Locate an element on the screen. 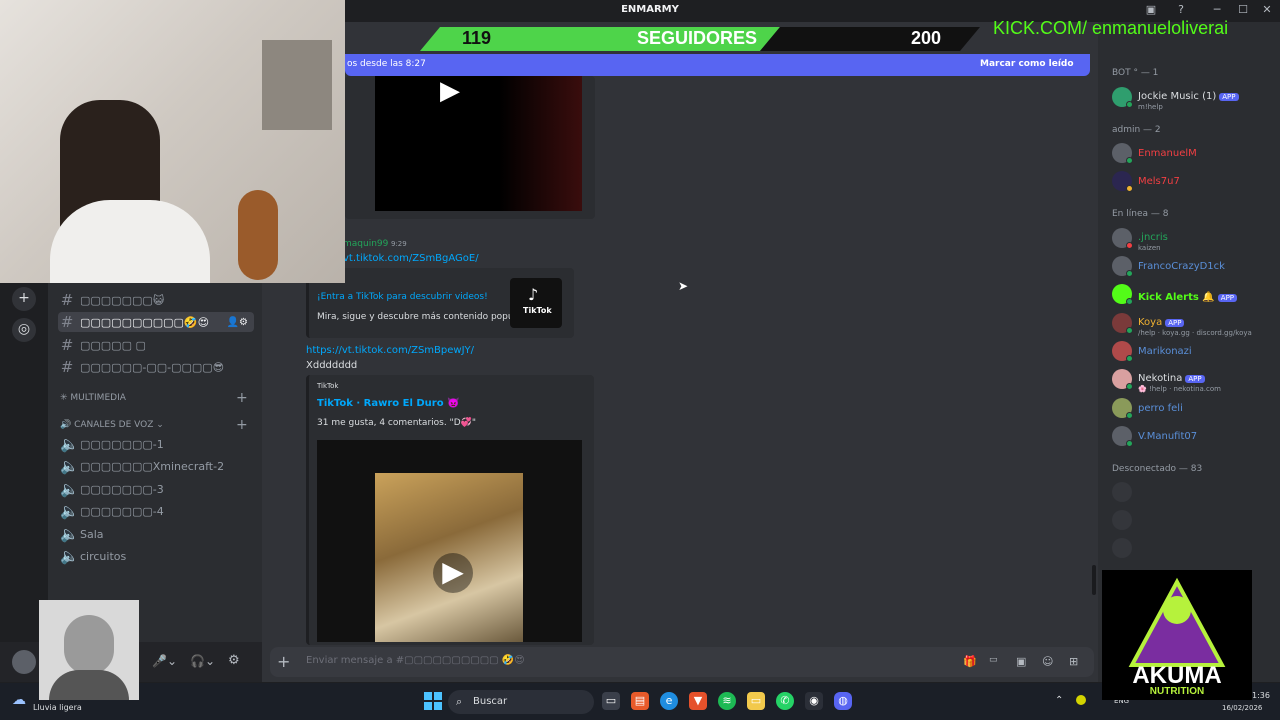  emoji-icon: ☺ is located at coordinates (1047, 661).